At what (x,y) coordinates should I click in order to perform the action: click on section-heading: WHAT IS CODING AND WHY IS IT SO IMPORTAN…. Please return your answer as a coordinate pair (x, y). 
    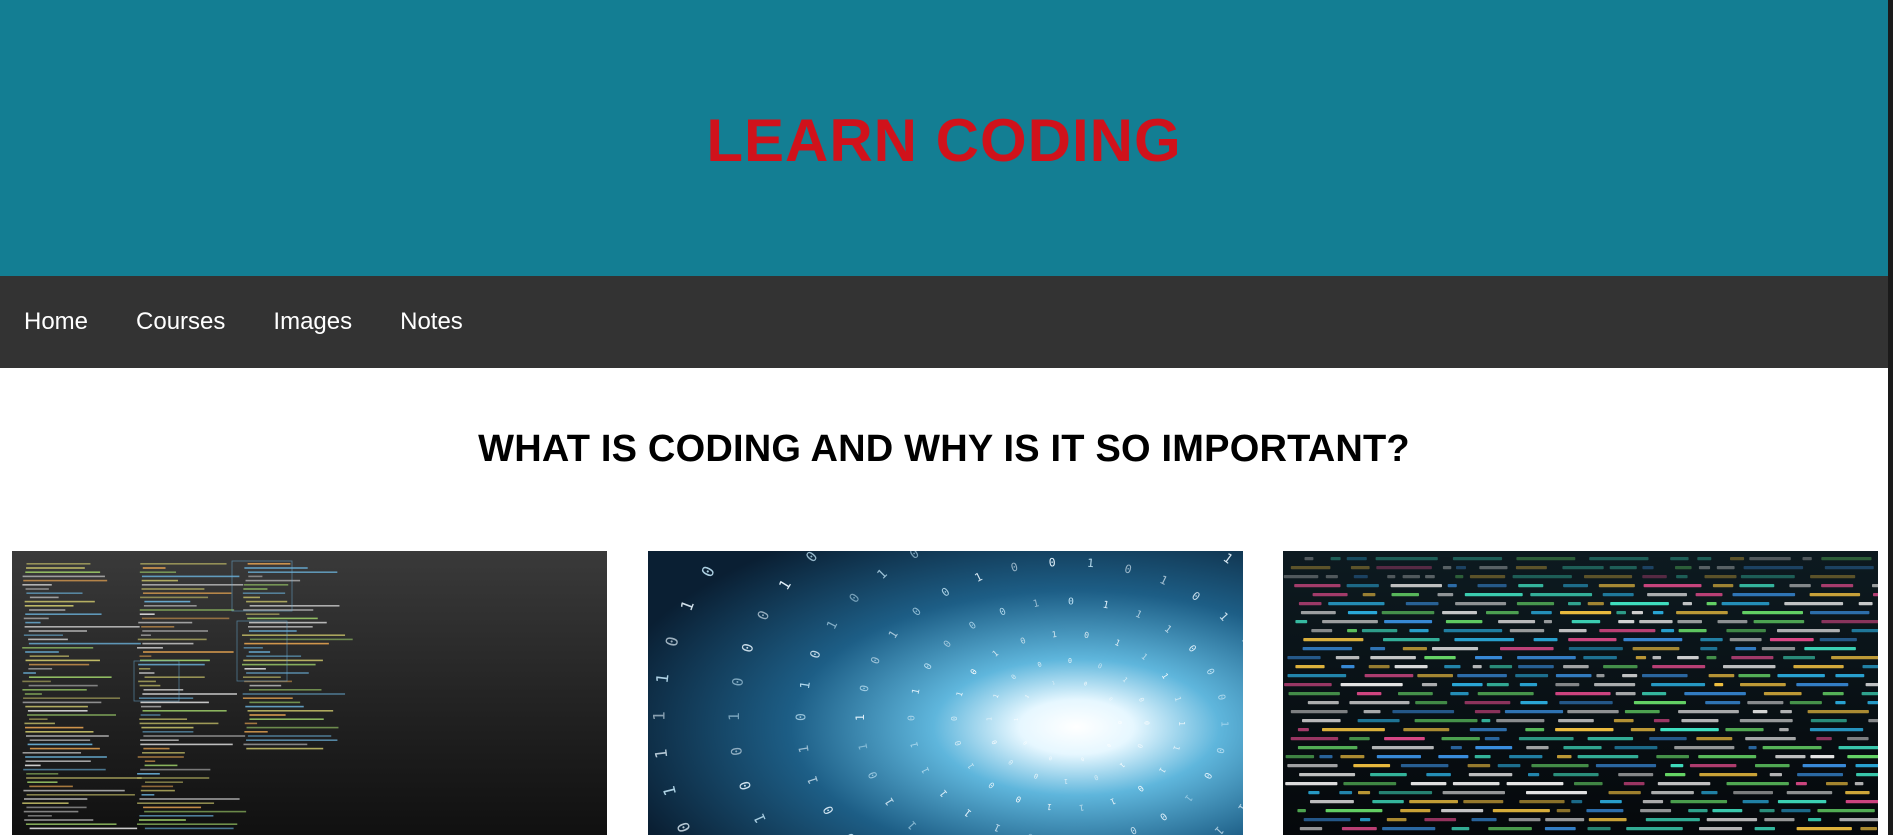
    Looking at the image, I should click on (944, 449).